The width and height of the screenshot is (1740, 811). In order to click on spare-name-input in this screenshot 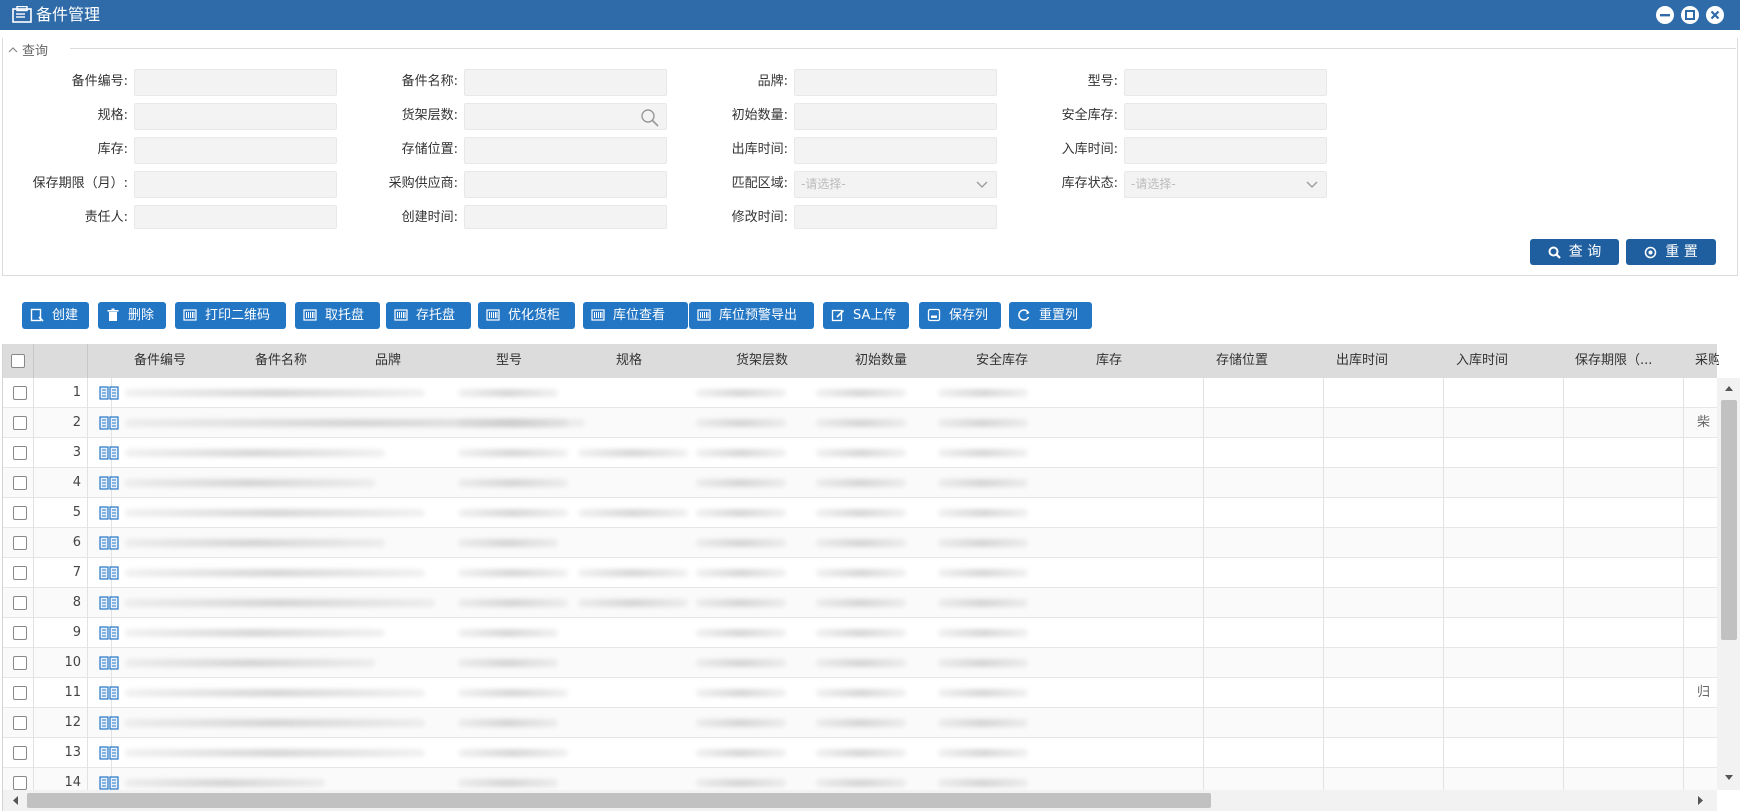, I will do `click(565, 82)`.